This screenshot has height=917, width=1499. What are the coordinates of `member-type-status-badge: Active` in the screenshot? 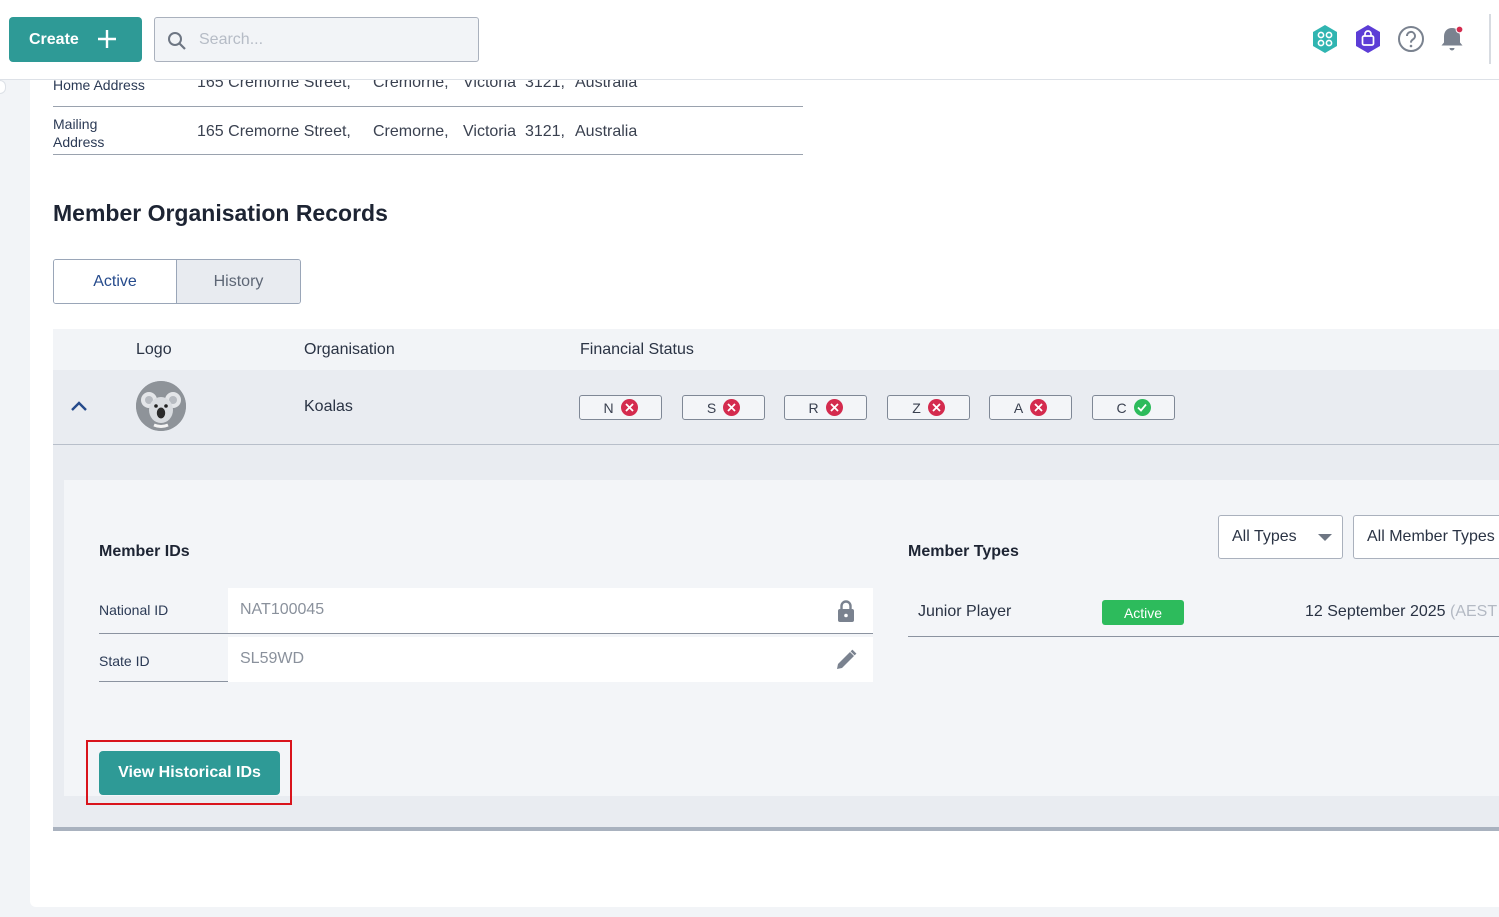 It's located at (1143, 612).